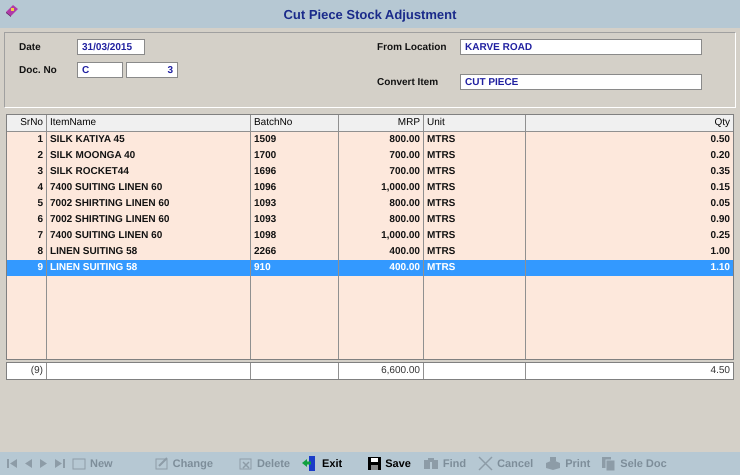  I want to click on field-label: Convert Item, so click(408, 82).